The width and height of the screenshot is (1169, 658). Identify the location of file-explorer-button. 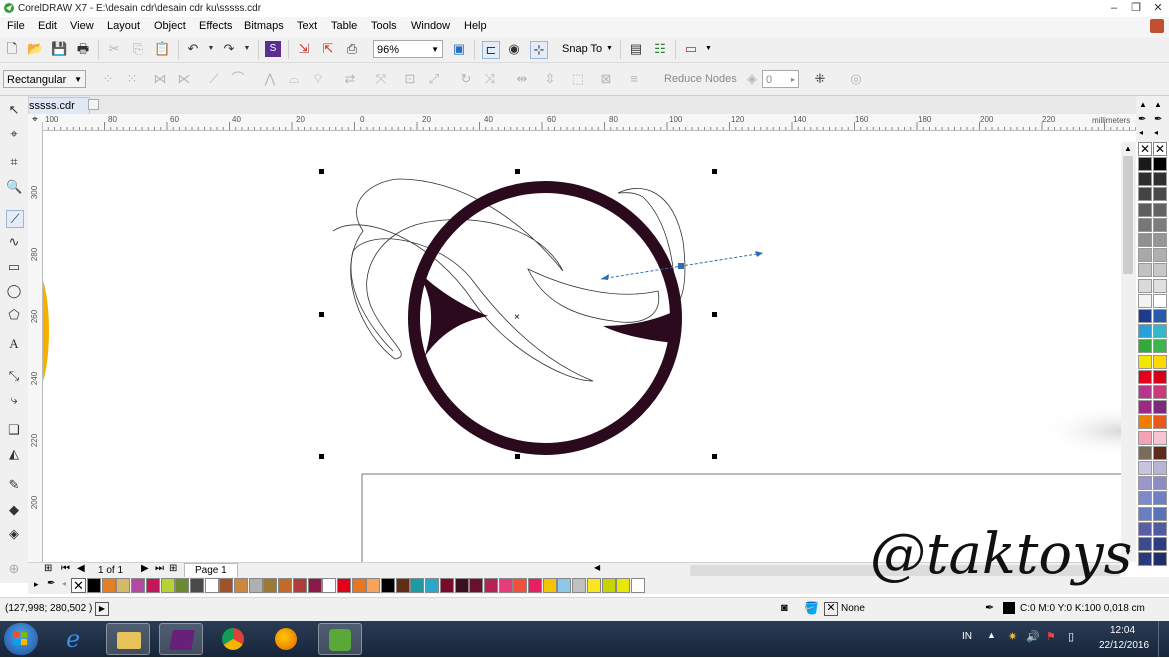
(128, 639).